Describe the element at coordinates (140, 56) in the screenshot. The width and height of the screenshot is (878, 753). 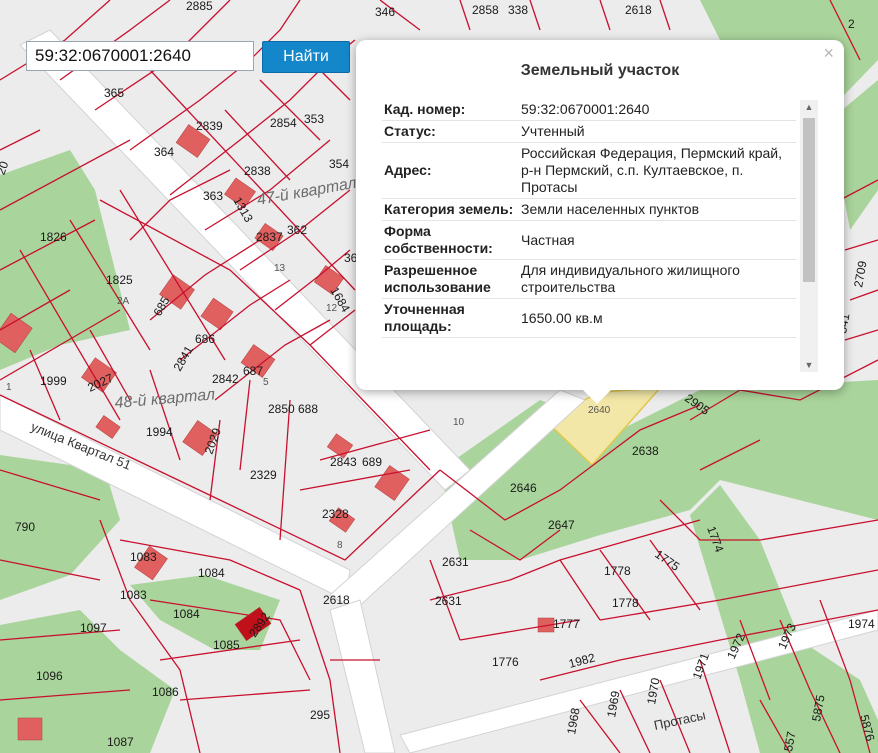
I see `search-input` at that location.